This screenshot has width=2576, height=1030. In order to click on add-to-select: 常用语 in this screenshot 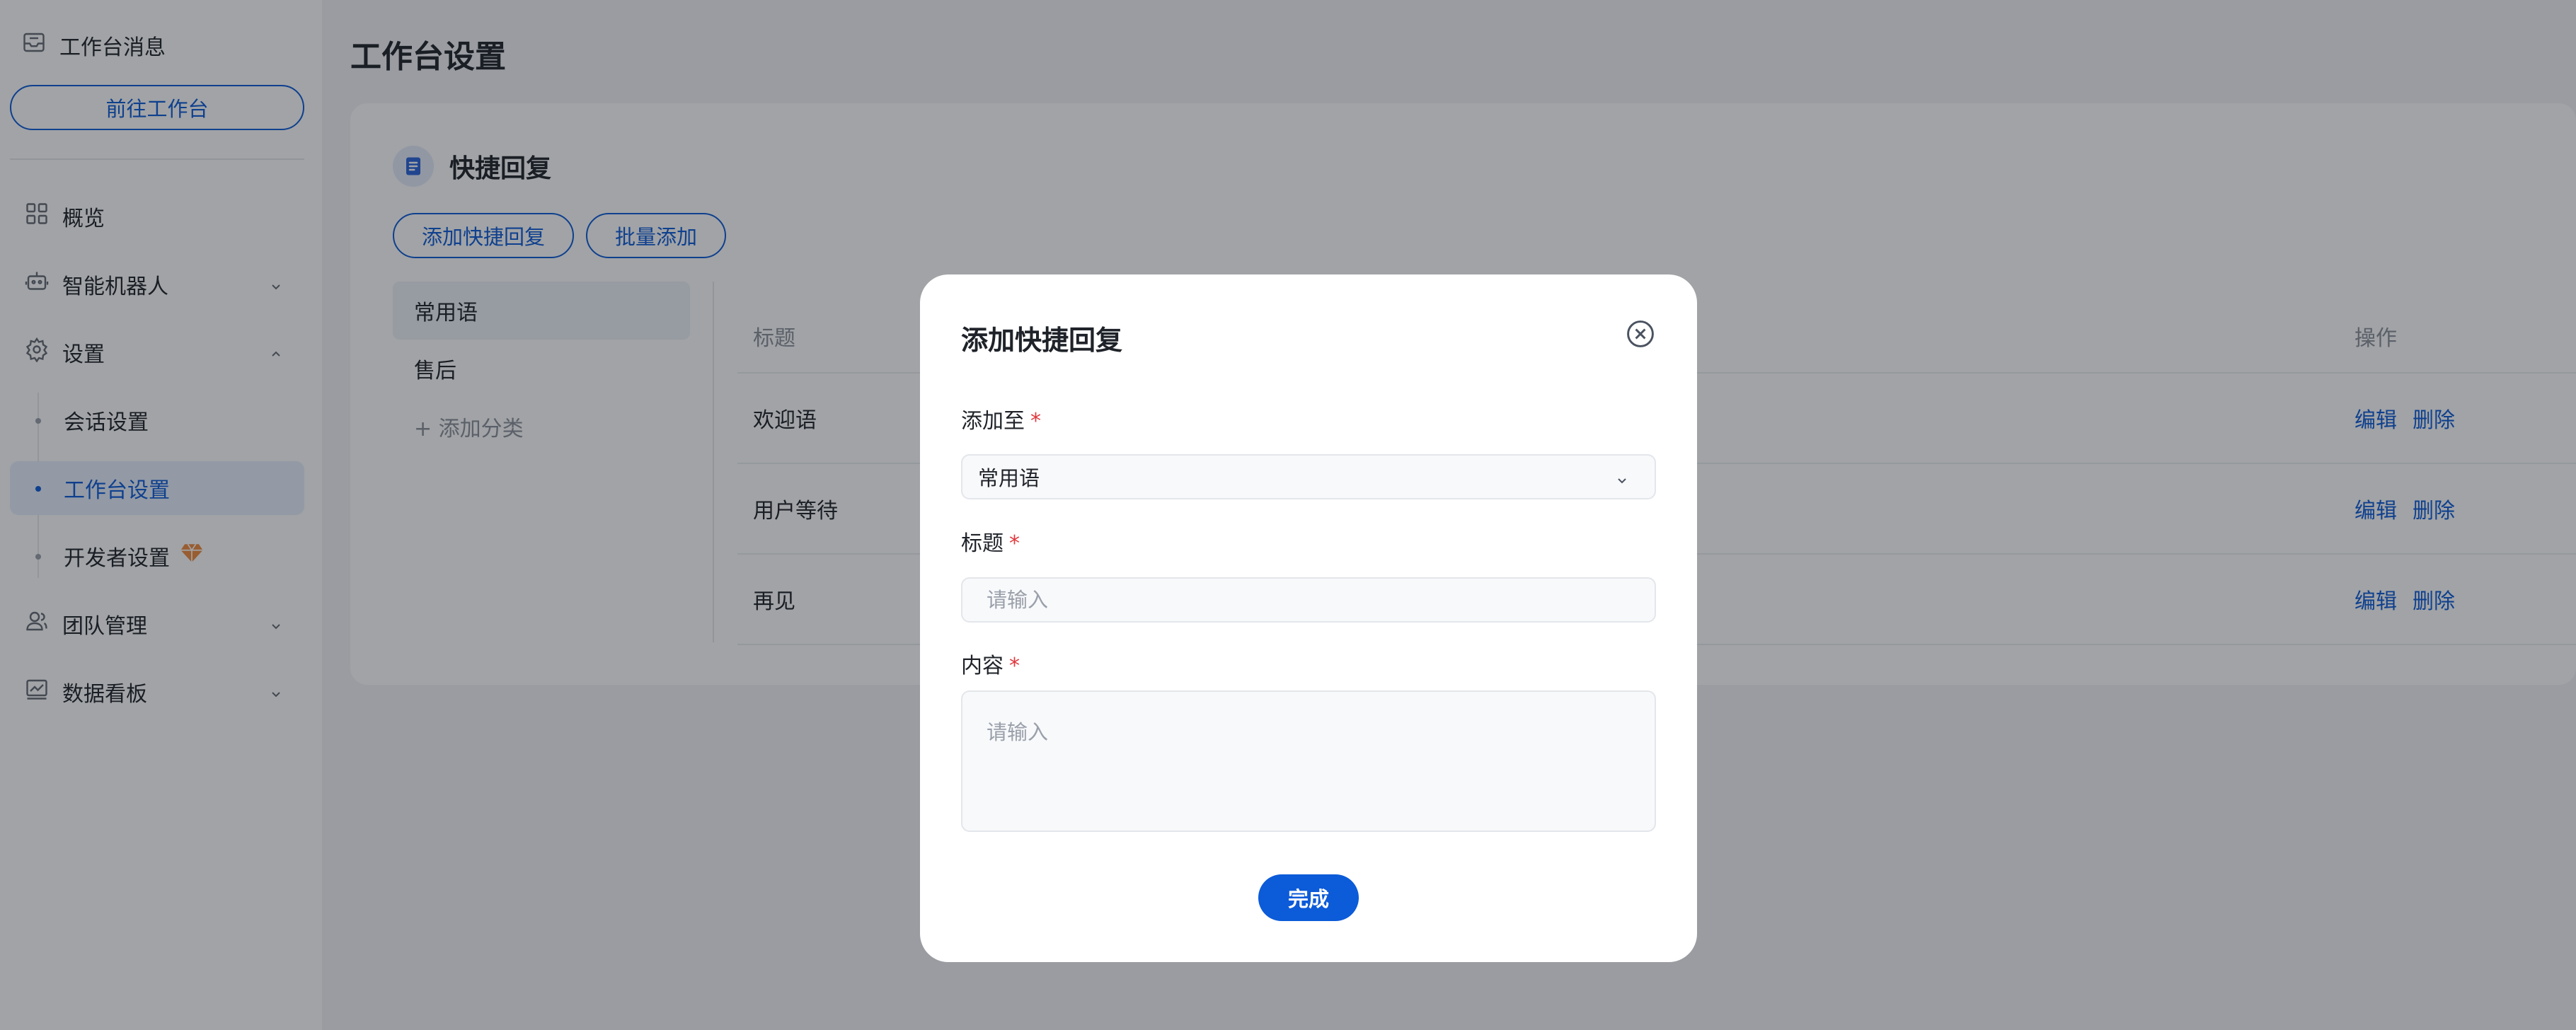, I will do `click(1309, 477)`.